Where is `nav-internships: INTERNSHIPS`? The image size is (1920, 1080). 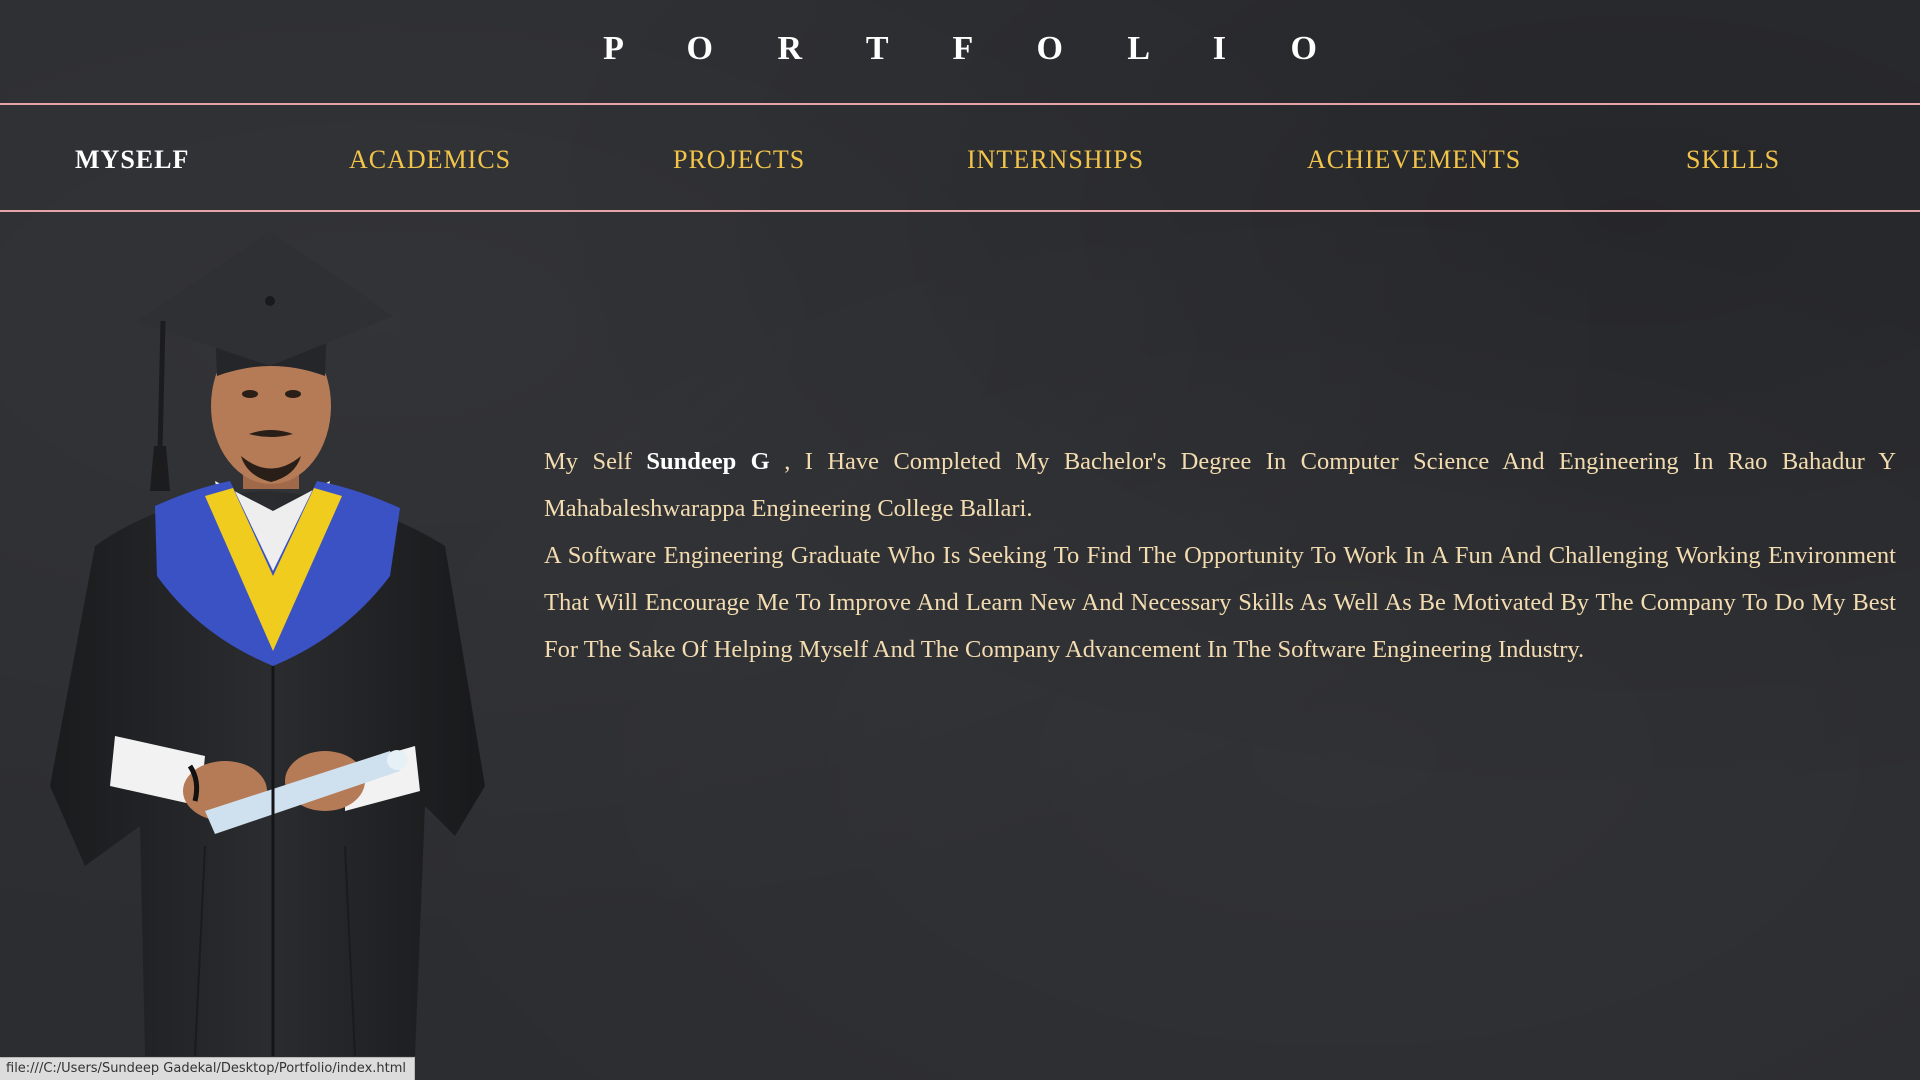 nav-internships: INTERNSHIPS is located at coordinates (1055, 160).